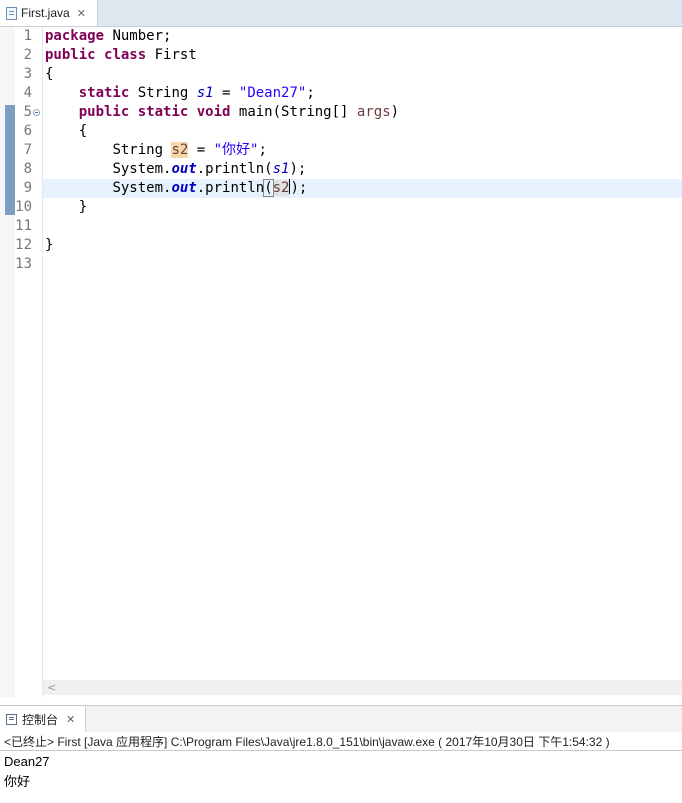  I want to click on code-line: public class First, so click(121, 55).